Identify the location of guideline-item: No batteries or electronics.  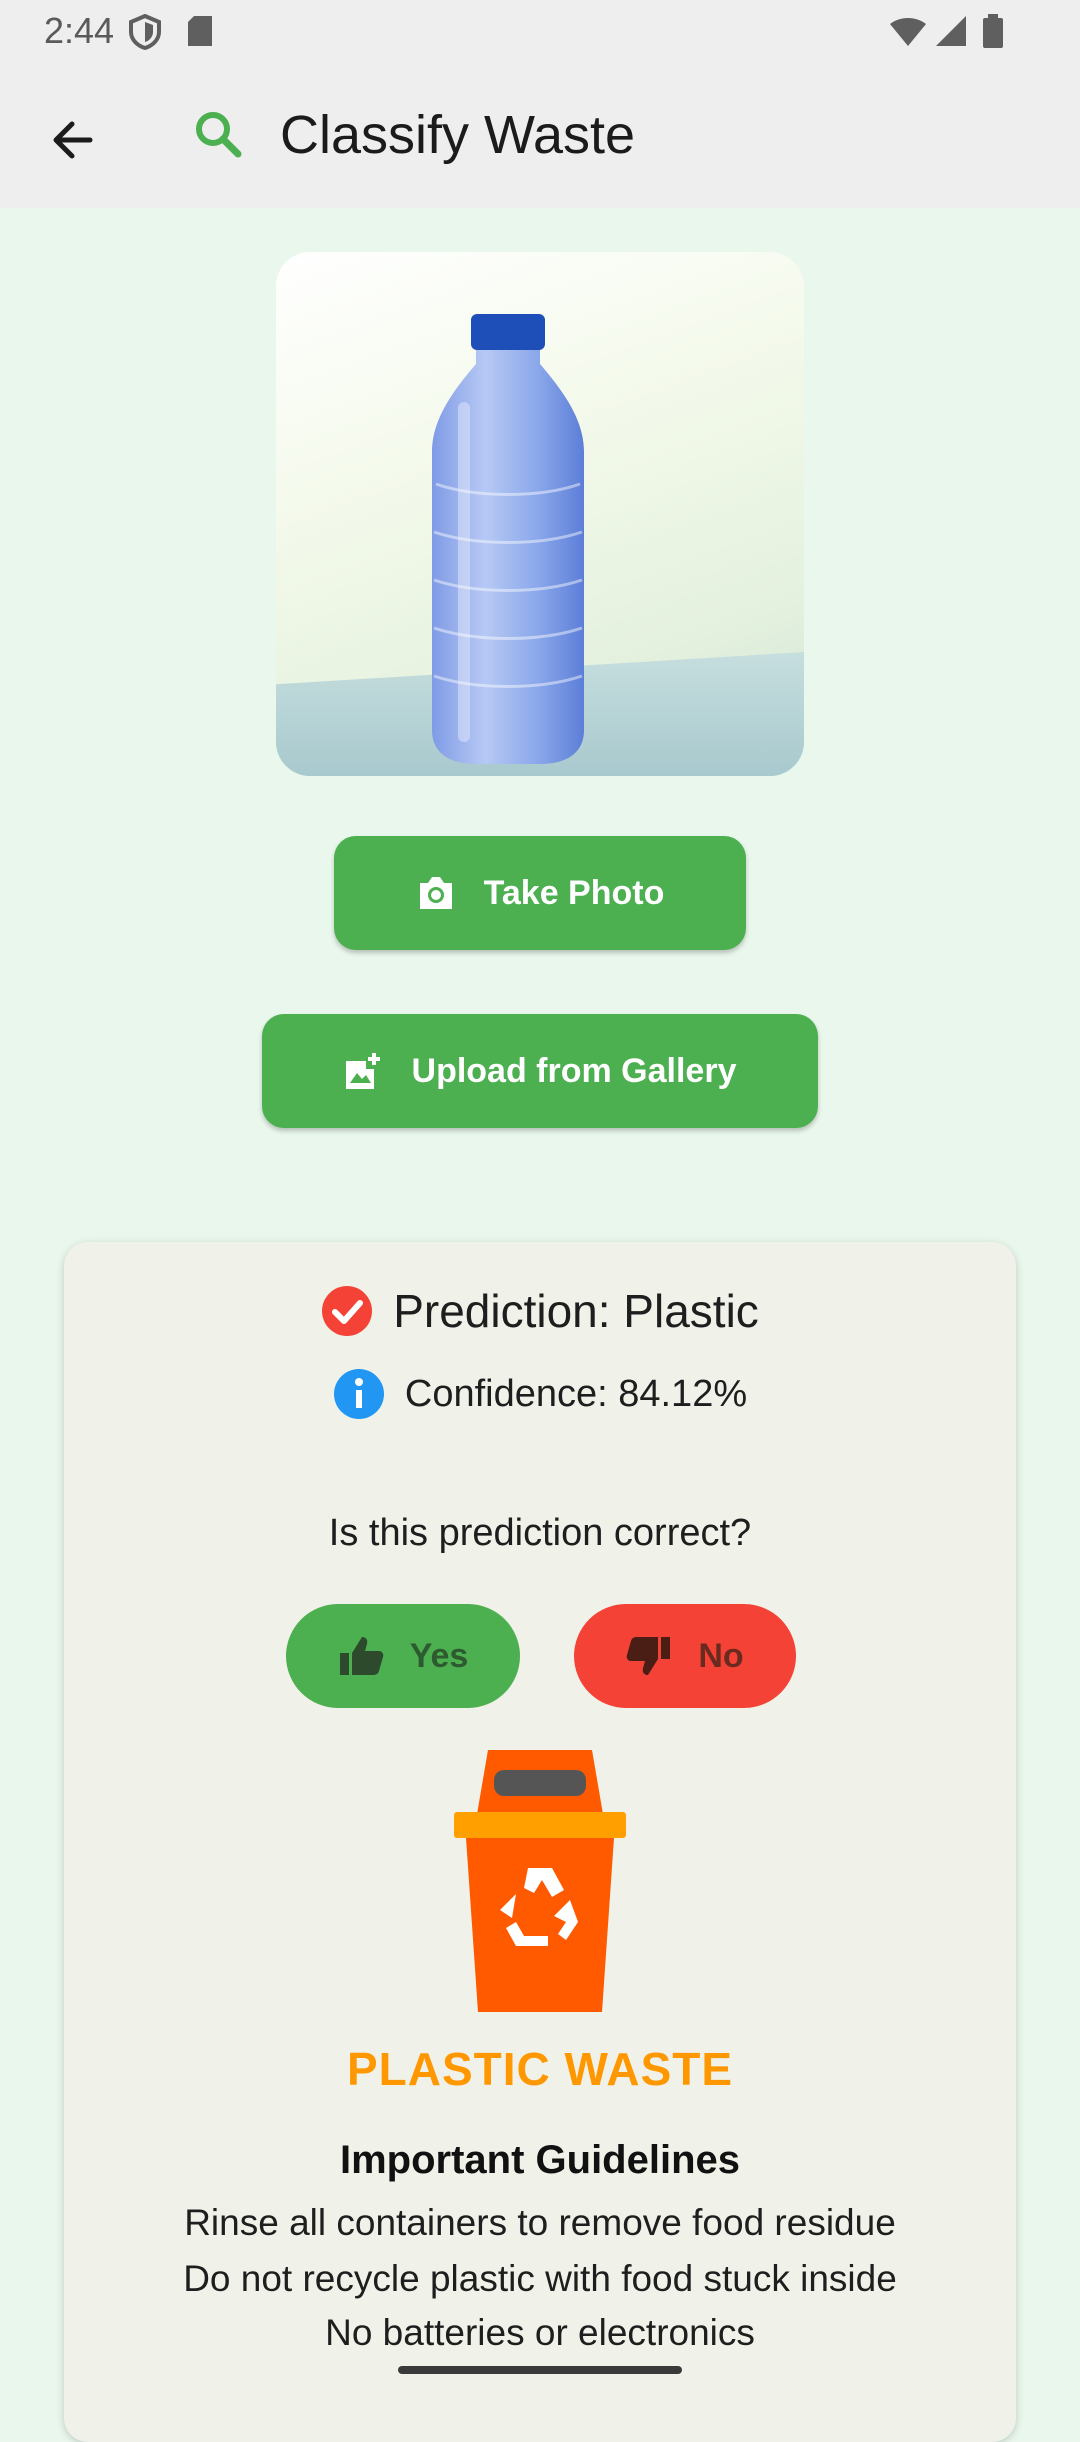
(540, 2332).